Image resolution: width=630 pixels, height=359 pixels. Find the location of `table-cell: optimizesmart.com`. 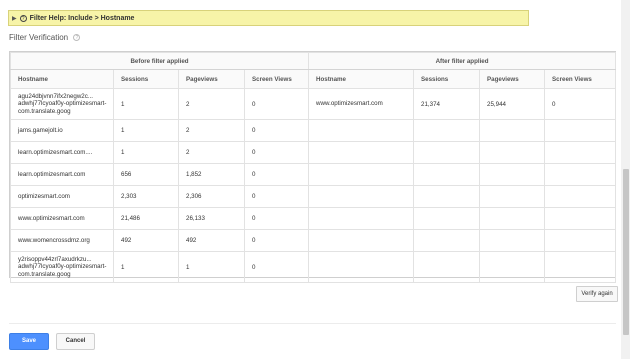

table-cell: optimizesmart.com is located at coordinates (62, 196).